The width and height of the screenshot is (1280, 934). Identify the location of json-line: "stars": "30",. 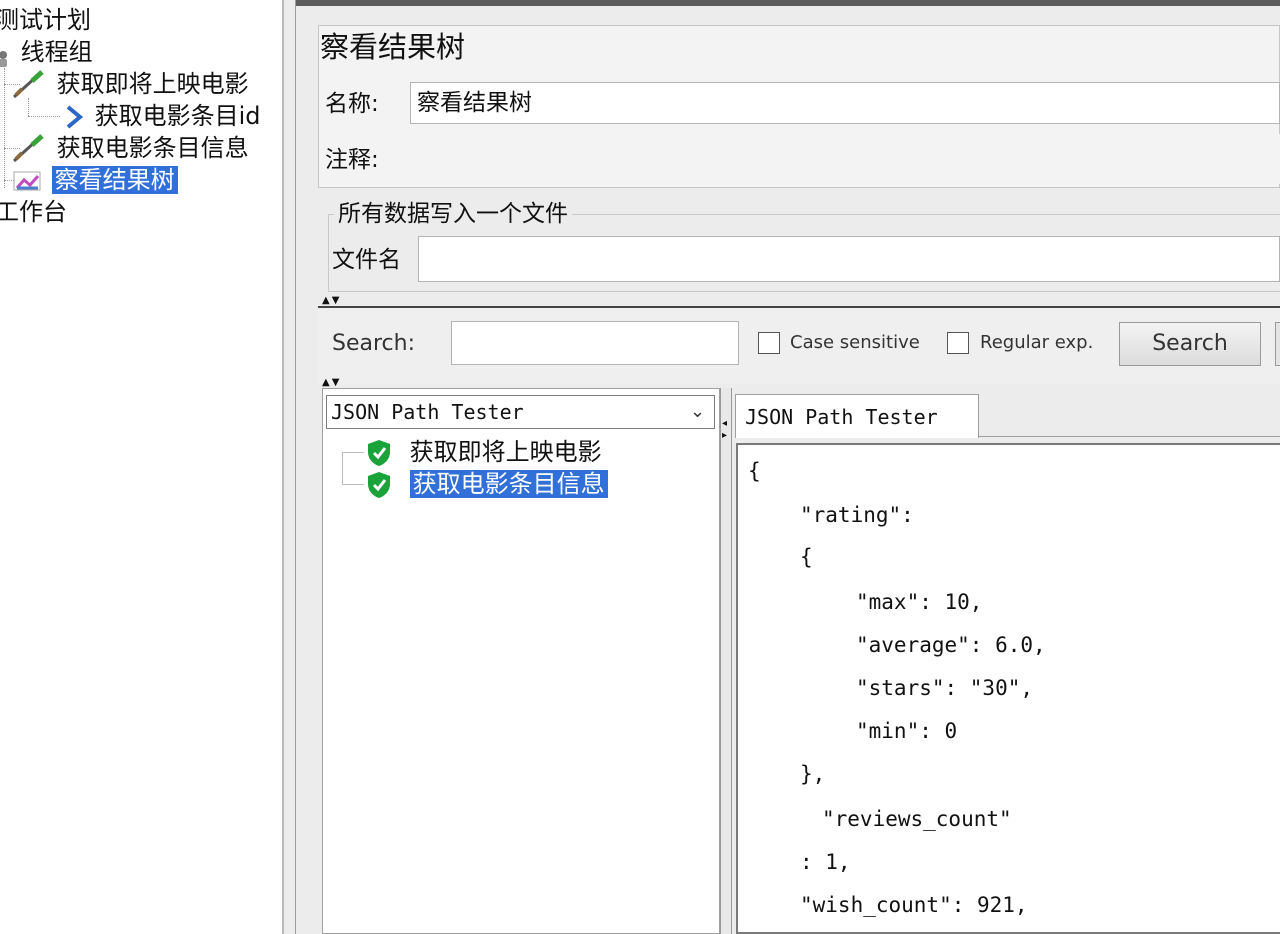
(945, 688).